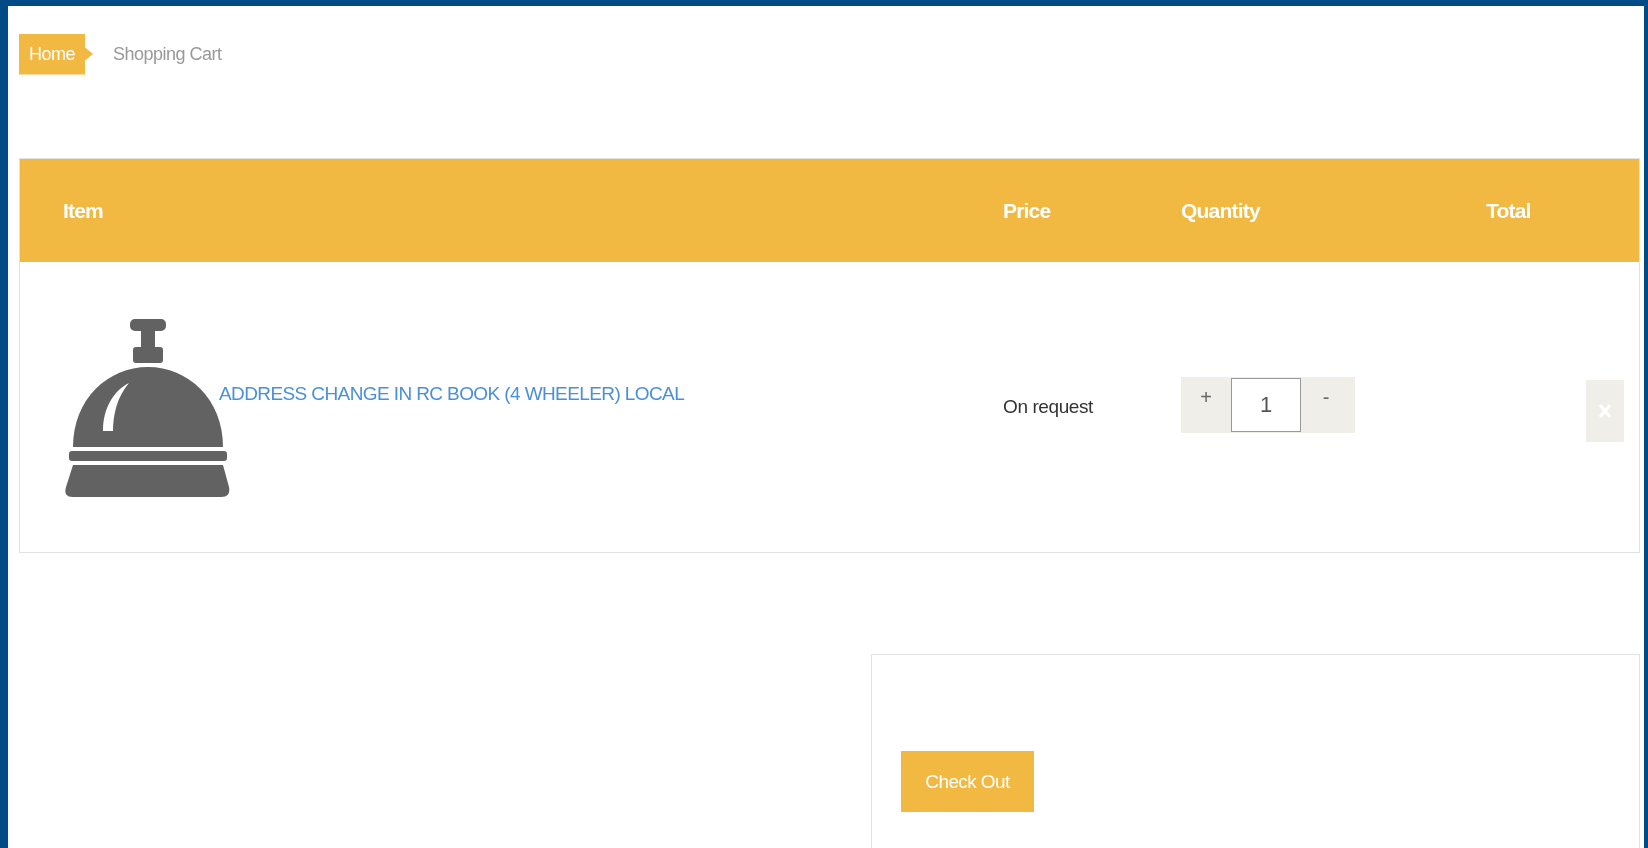 This screenshot has width=1648, height=848. Describe the element at coordinates (1048, 407) in the screenshot. I see `table-cell-text: On request` at that location.